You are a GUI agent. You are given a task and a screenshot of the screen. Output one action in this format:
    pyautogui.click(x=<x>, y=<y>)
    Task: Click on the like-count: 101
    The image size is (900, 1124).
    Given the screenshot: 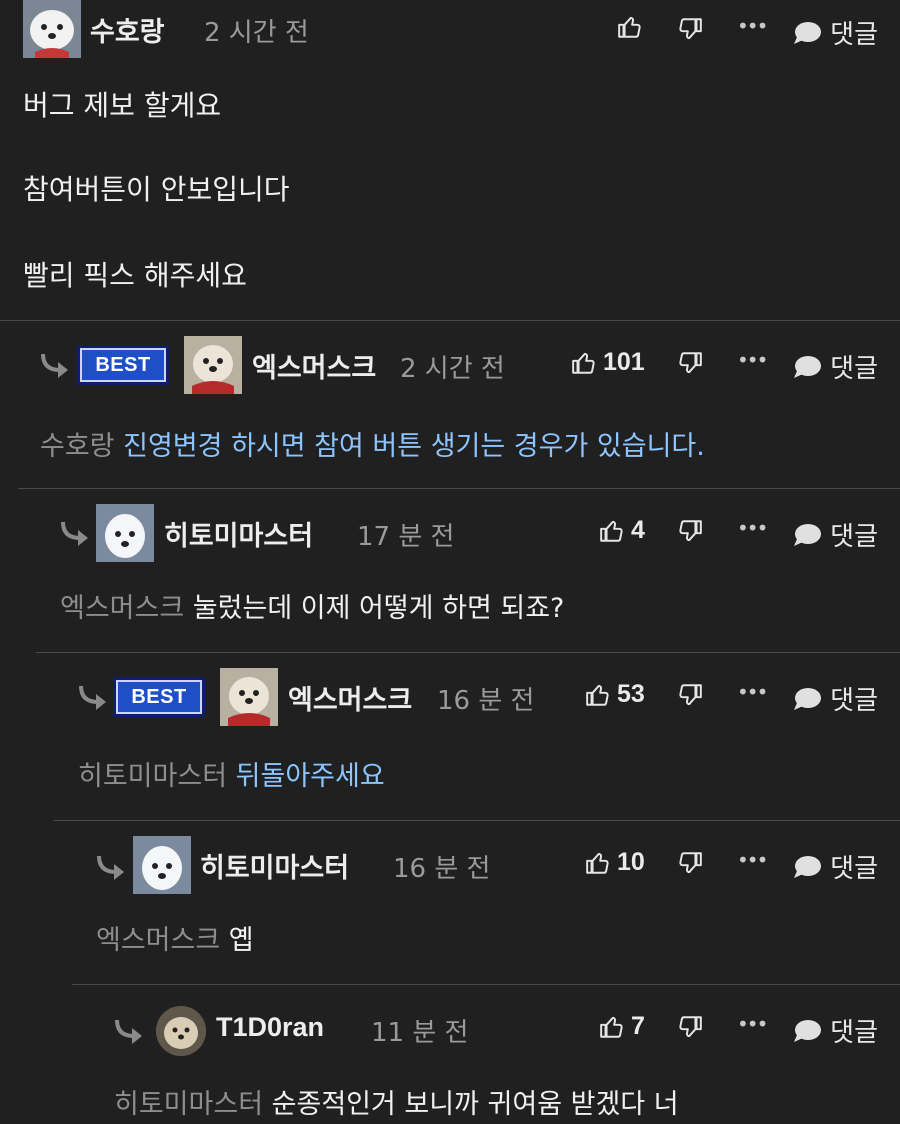 What is the action you would take?
    pyautogui.click(x=624, y=362)
    